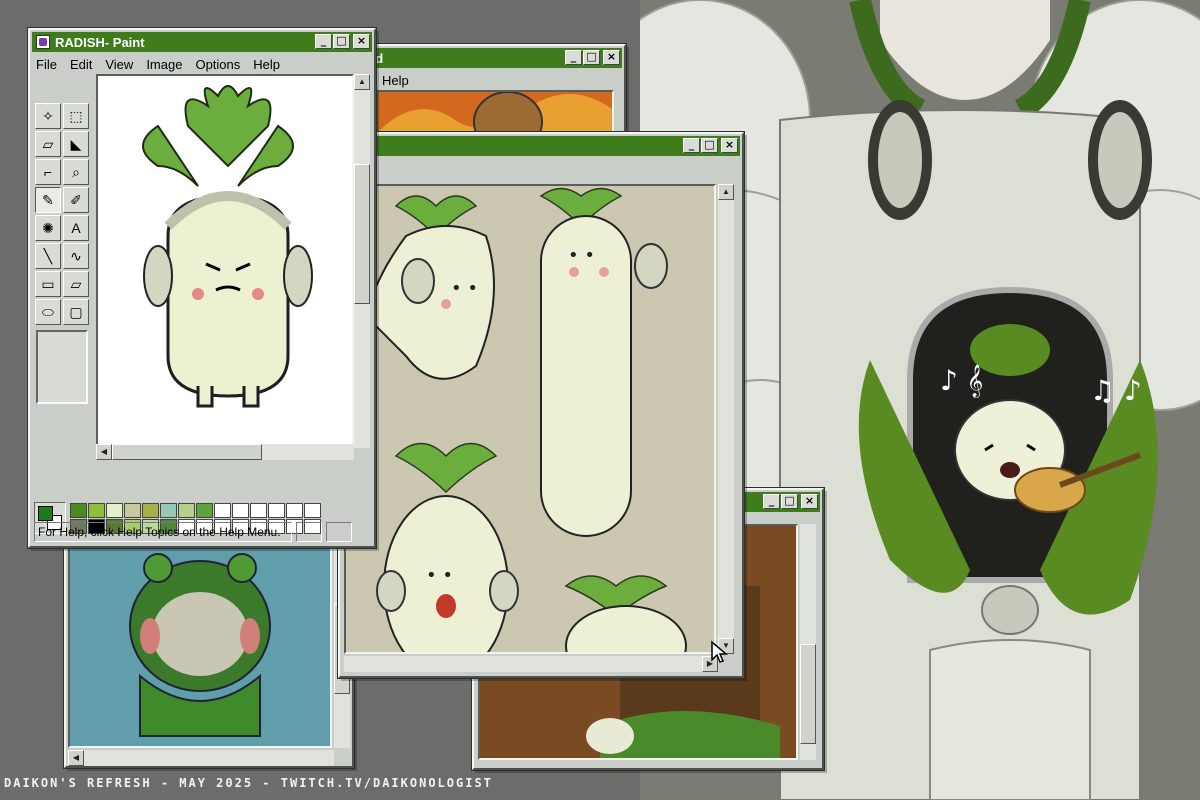  I want to click on tool-pencil-icon: ✎, so click(48, 200).